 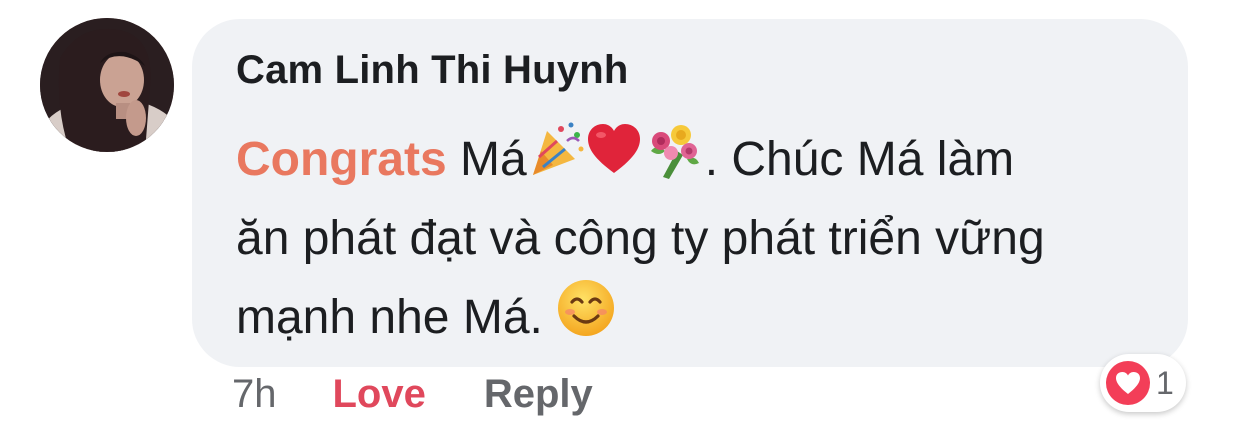 I want to click on comment-author-name: Cam Linh Thi Huynh, so click(x=432, y=70).